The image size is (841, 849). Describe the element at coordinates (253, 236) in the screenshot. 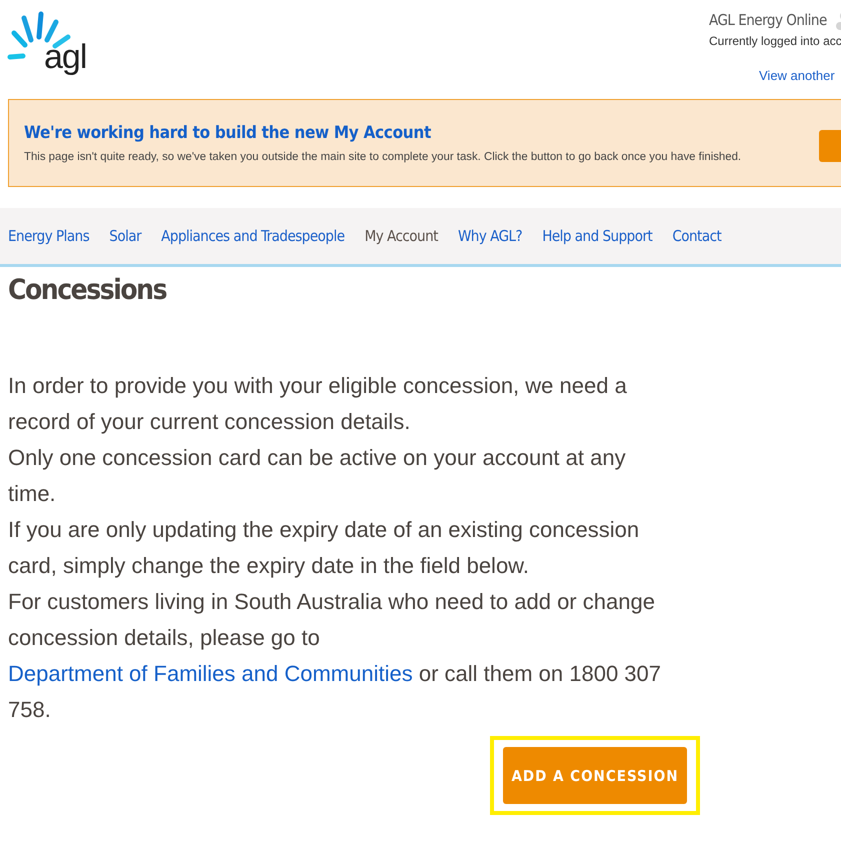

I see `nav-link: Appliances and Tradespeople` at that location.